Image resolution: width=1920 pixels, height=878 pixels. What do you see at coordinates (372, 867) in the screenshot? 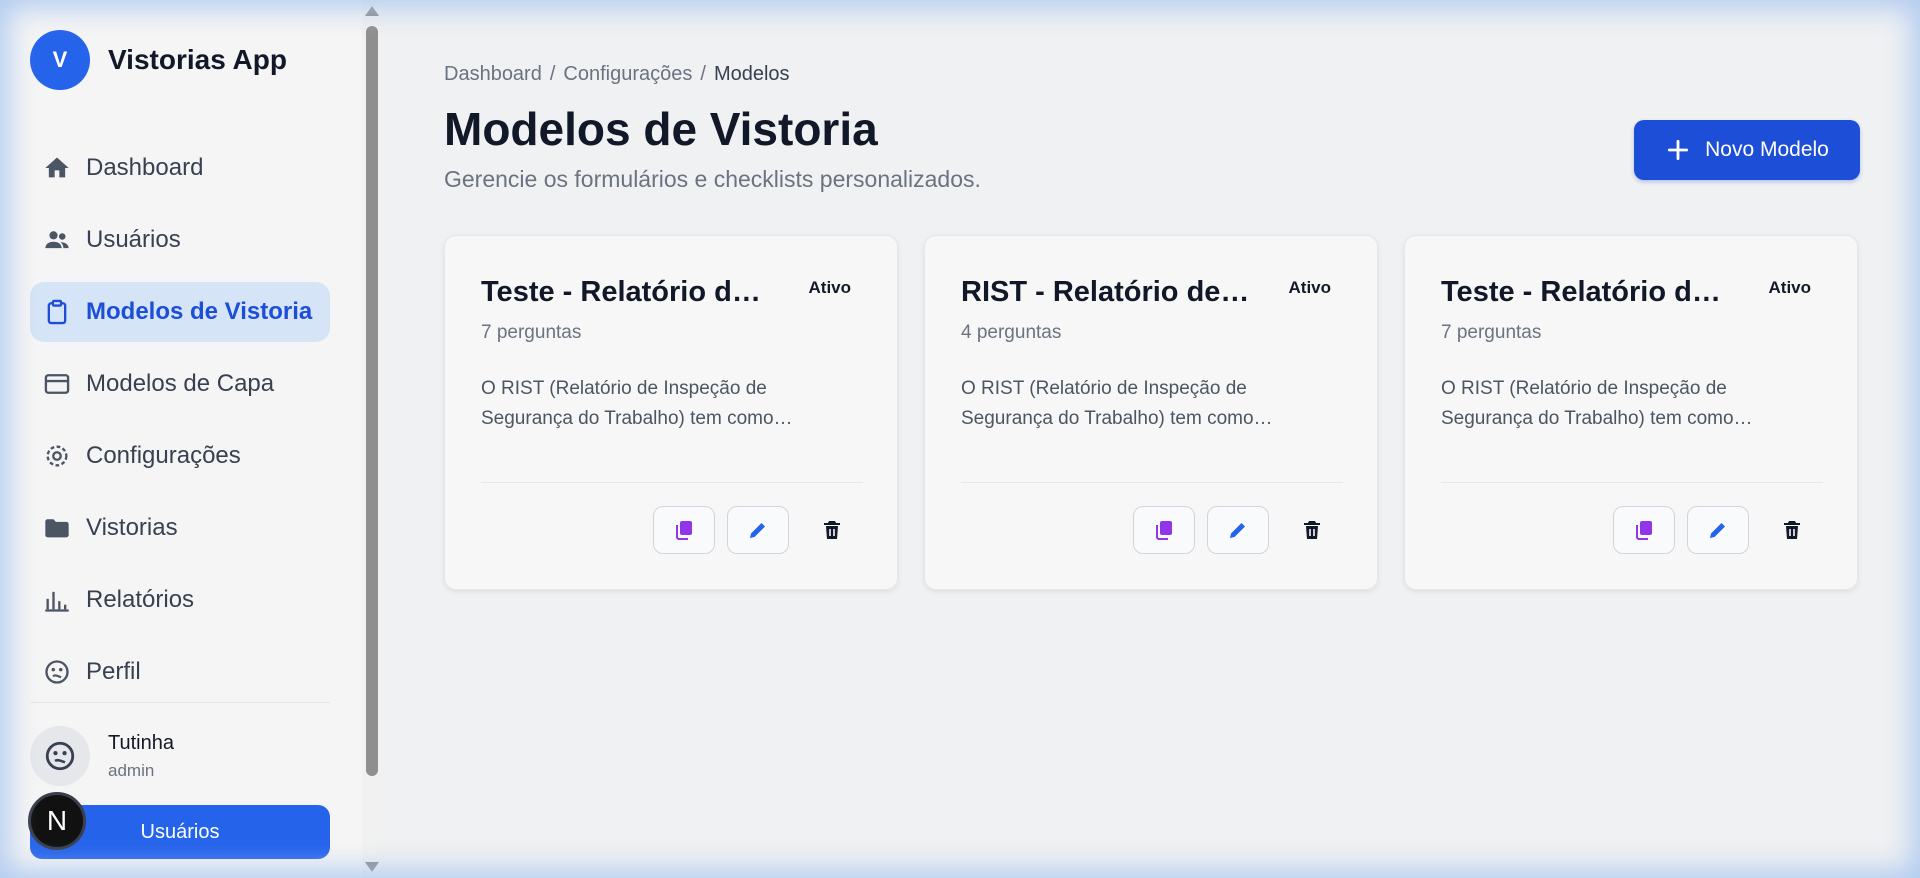
I see `scroll-down-arrow-icon` at bounding box center [372, 867].